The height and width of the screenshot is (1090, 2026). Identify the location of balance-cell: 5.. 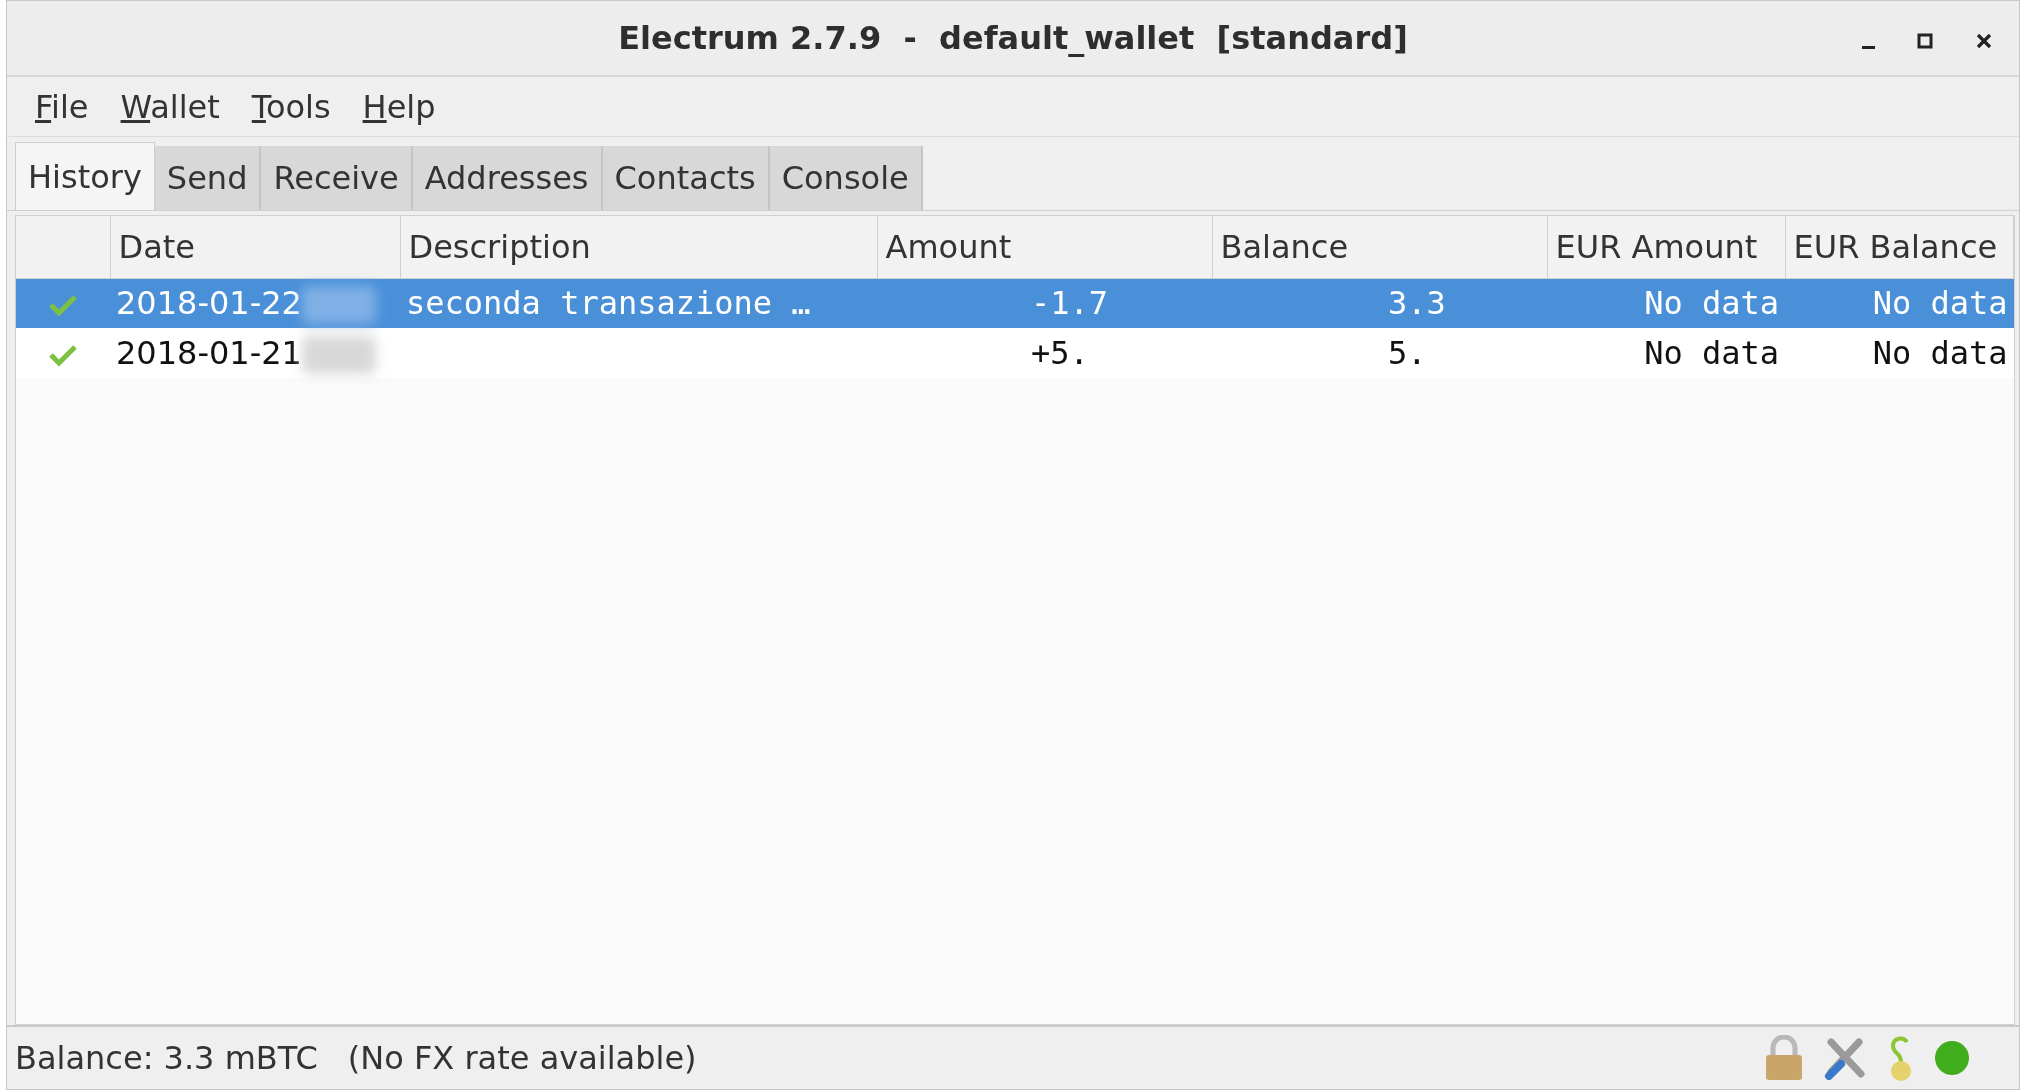
(1379, 353).